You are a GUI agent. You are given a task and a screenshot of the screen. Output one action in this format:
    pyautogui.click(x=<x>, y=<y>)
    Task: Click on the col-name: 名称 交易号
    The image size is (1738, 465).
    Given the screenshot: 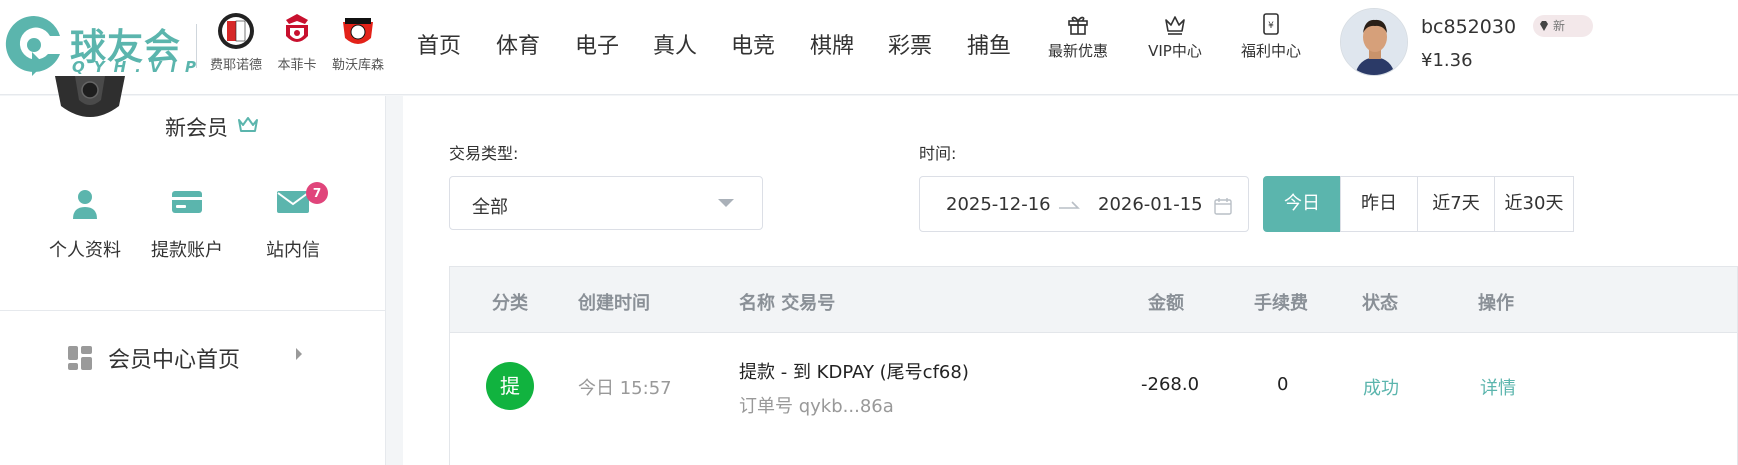 What is the action you would take?
    pyautogui.click(x=787, y=303)
    